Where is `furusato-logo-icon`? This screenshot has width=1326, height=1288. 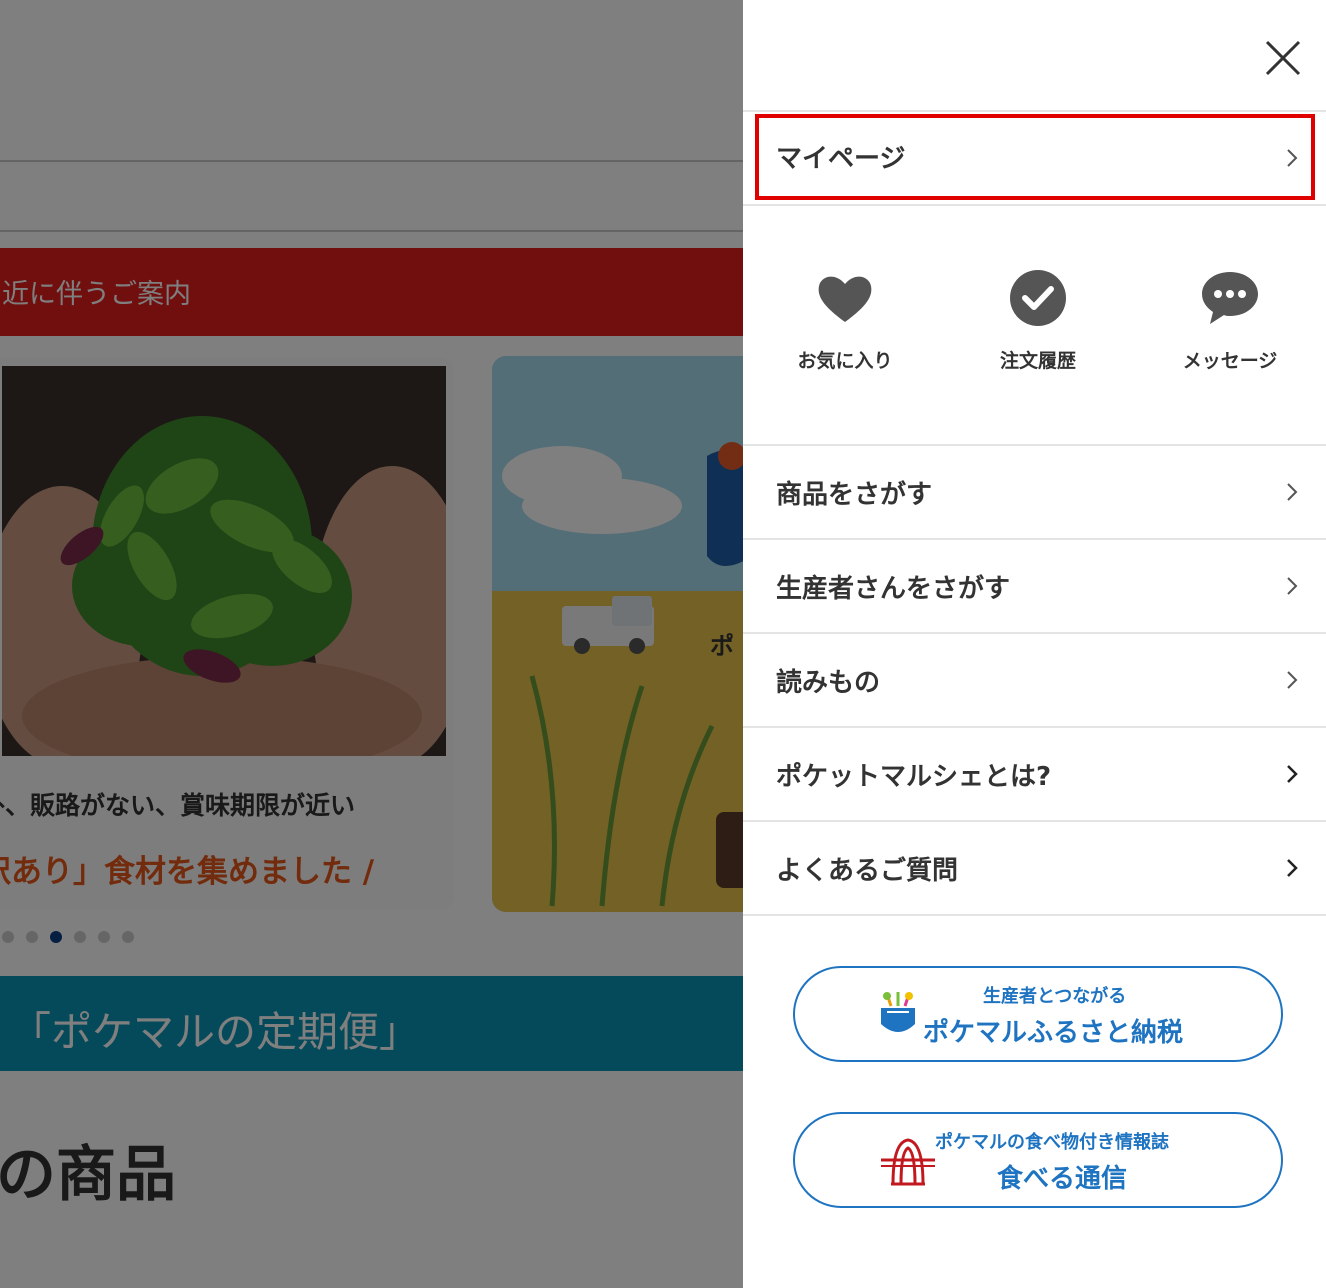
furusato-logo-icon is located at coordinates (898, 1012).